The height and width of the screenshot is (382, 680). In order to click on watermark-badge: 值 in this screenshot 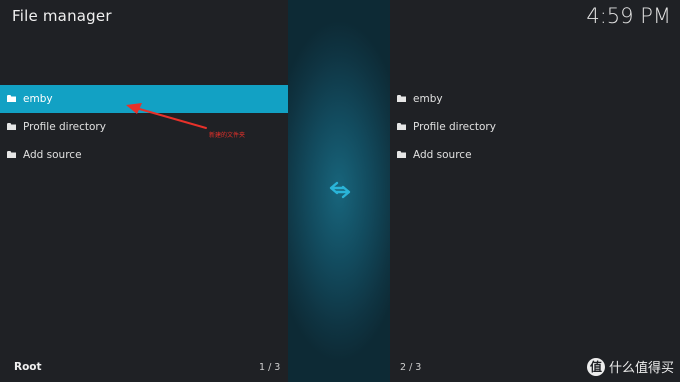, I will do `click(595, 366)`.